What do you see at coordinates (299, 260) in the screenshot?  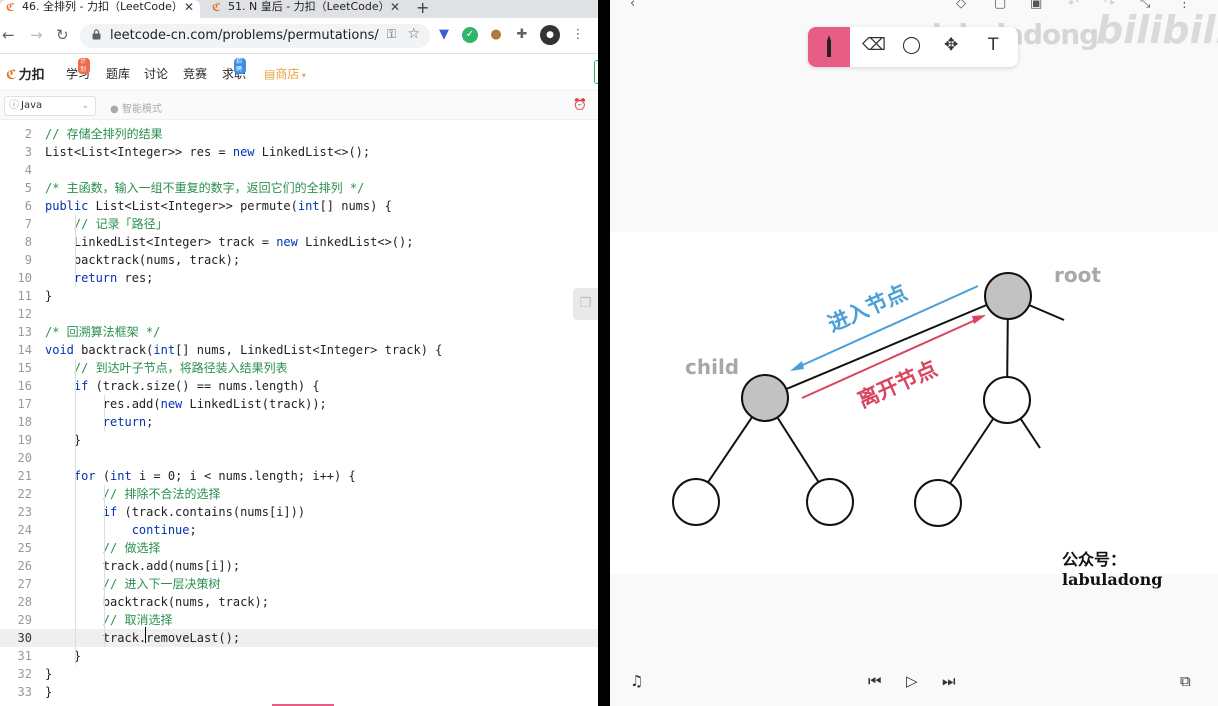 I see `code-line: 9 backtrack(nums, track);` at bounding box center [299, 260].